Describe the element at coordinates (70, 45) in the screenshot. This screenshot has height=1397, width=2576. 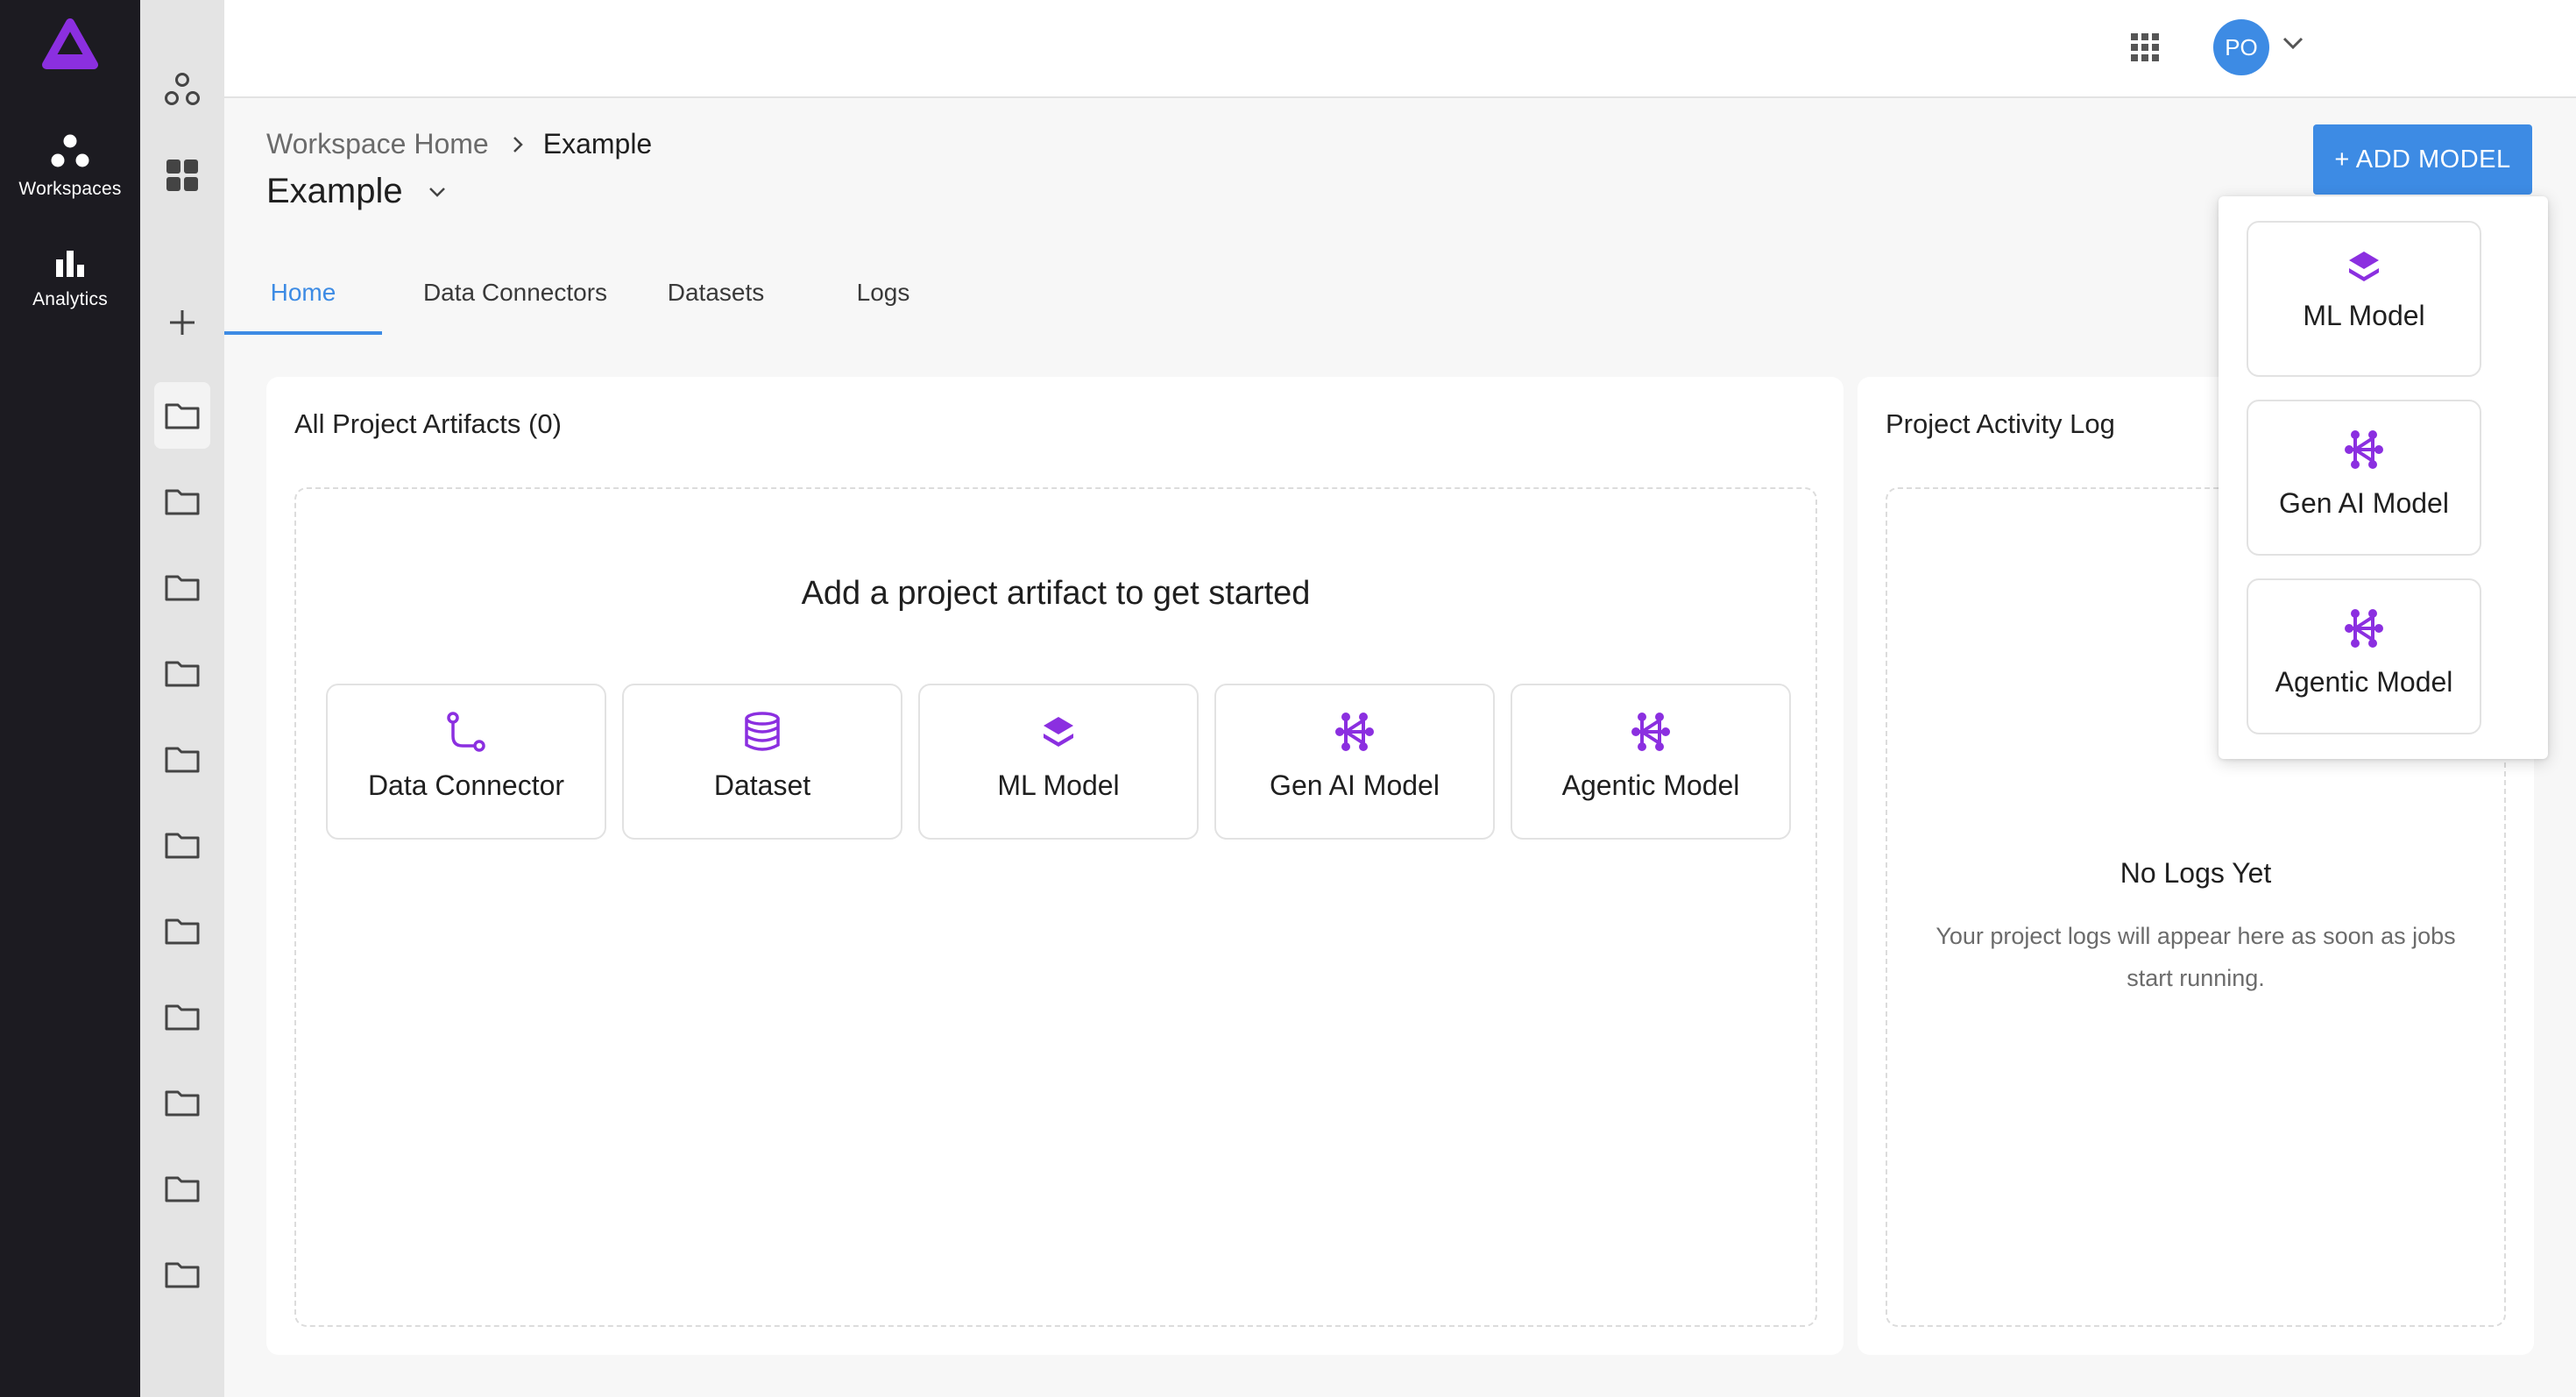
I see `brand-logo-icon` at that location.